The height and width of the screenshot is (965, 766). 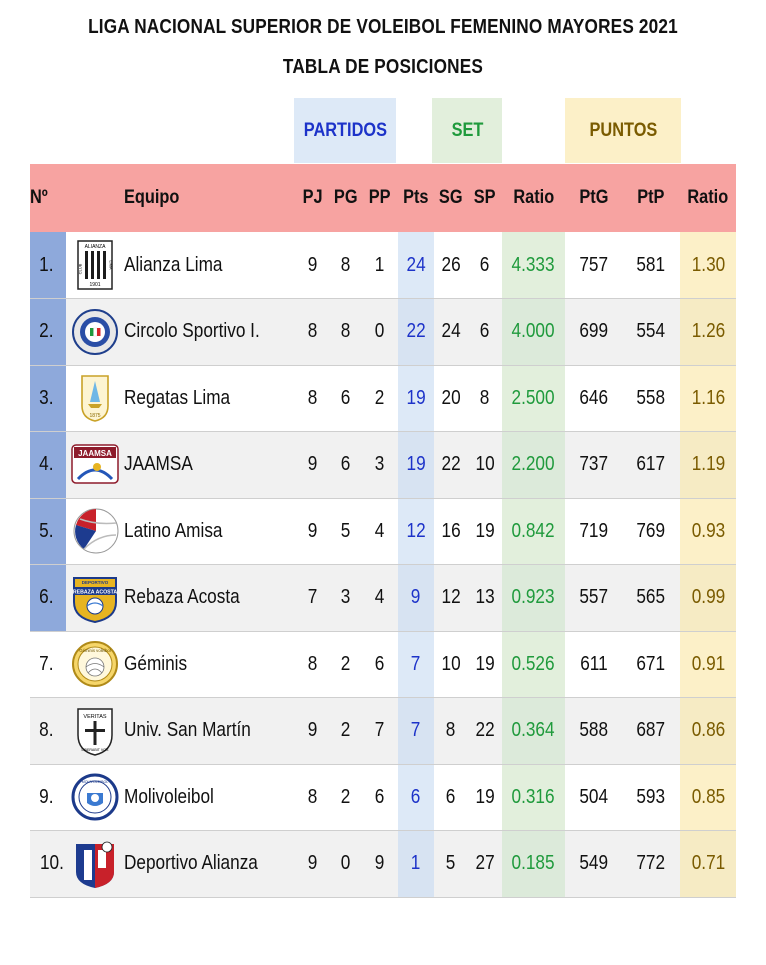 What do you see at coordinates (593, 197) in the screenshot?
I see `col-header-ptg: PtG` at bounding box center [593, 197].